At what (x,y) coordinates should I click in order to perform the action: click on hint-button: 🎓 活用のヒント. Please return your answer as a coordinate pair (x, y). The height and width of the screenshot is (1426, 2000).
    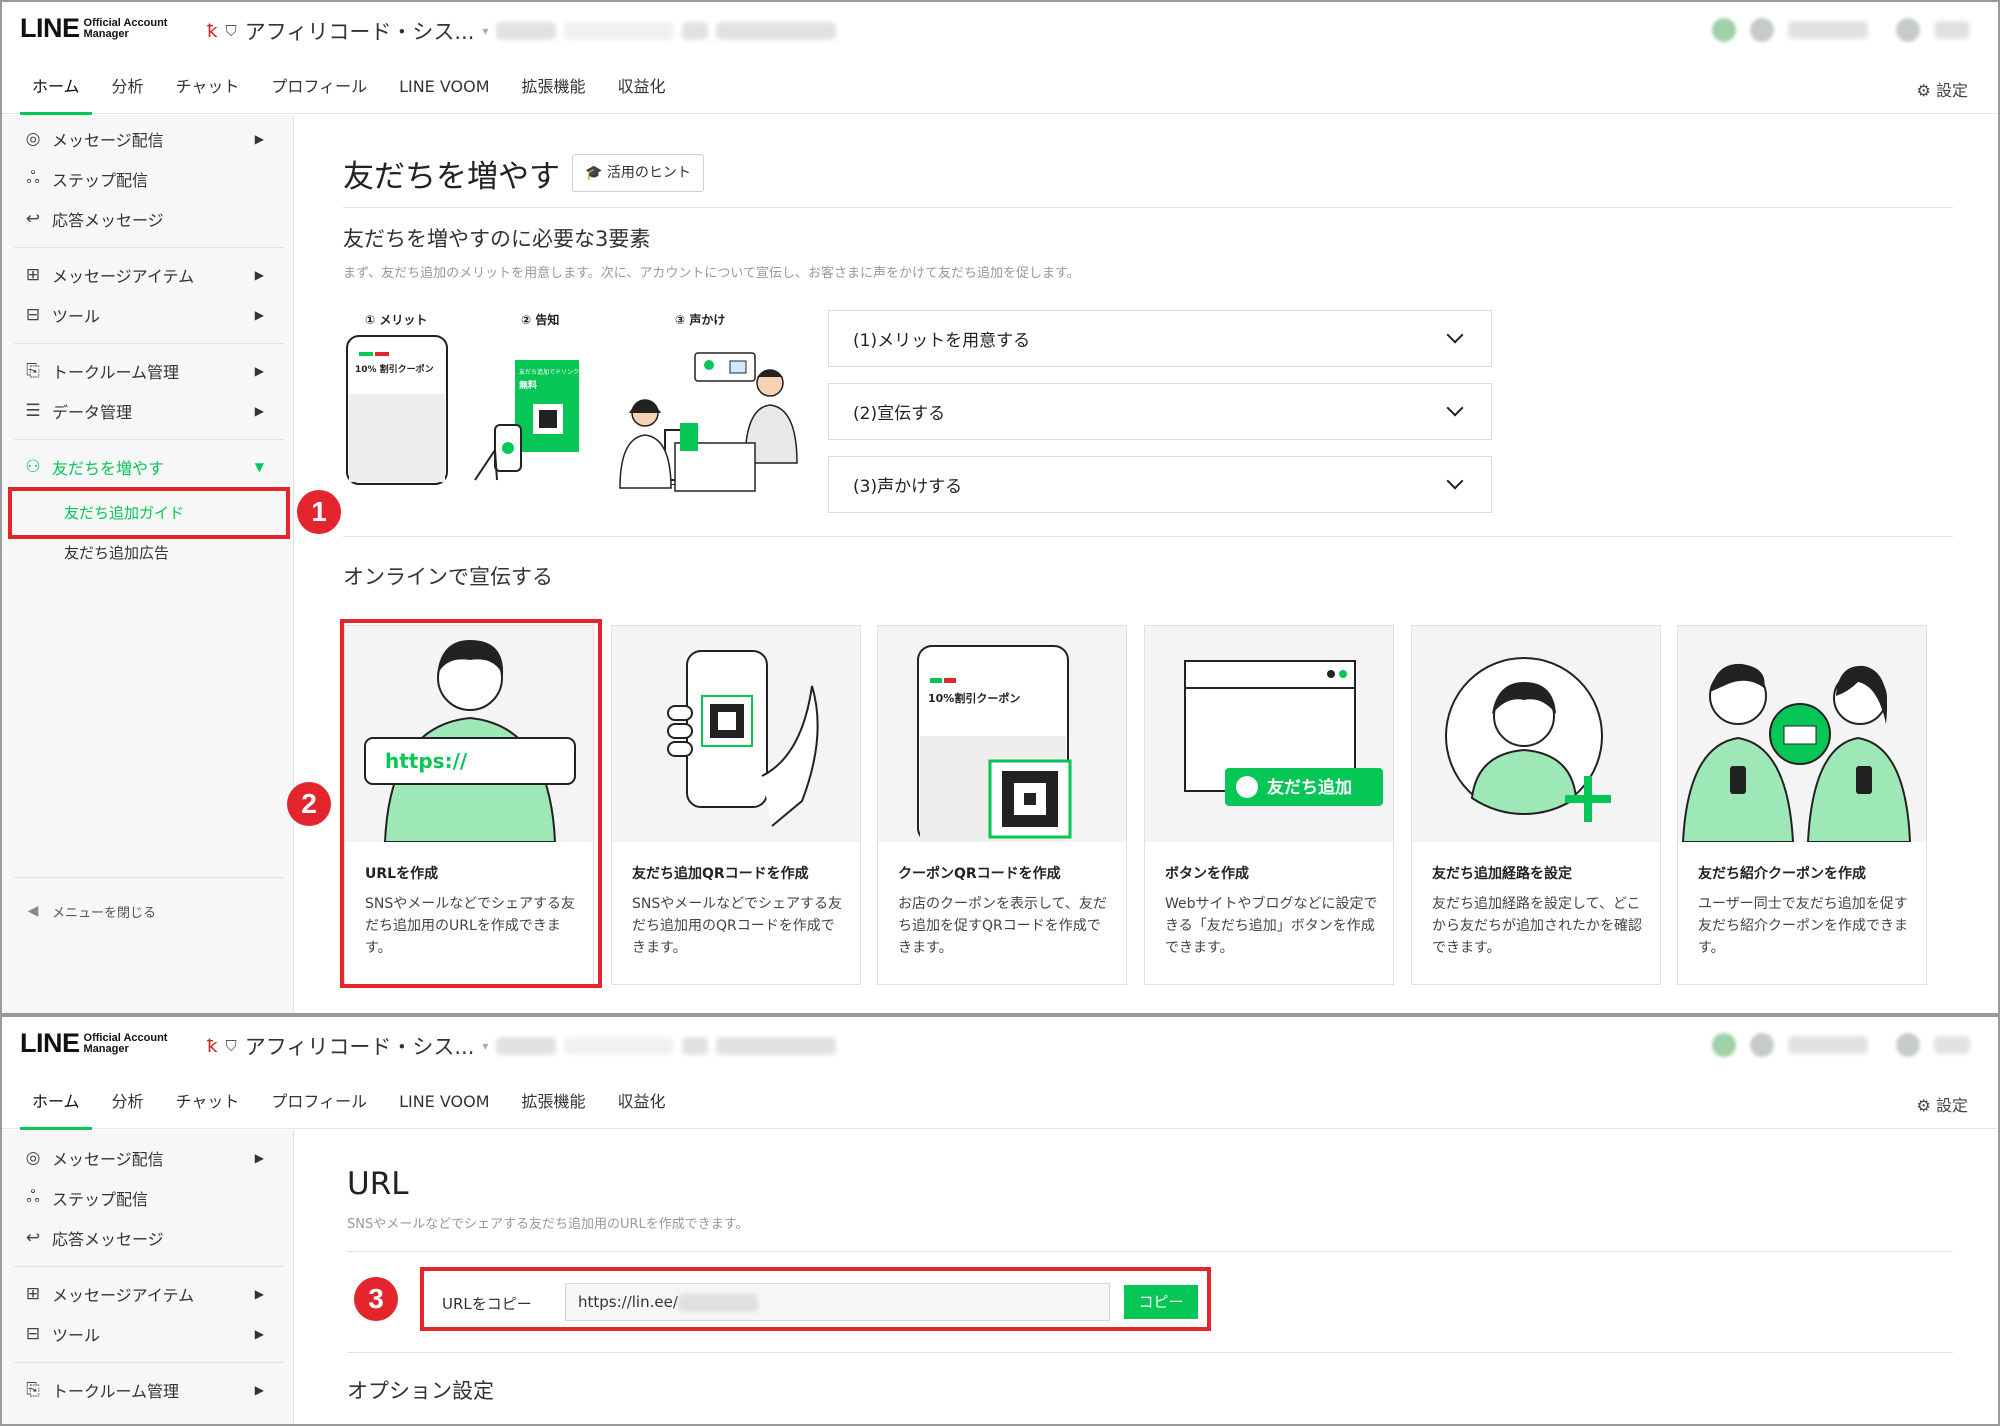
    Looking at the image, I should click on (638, 173).